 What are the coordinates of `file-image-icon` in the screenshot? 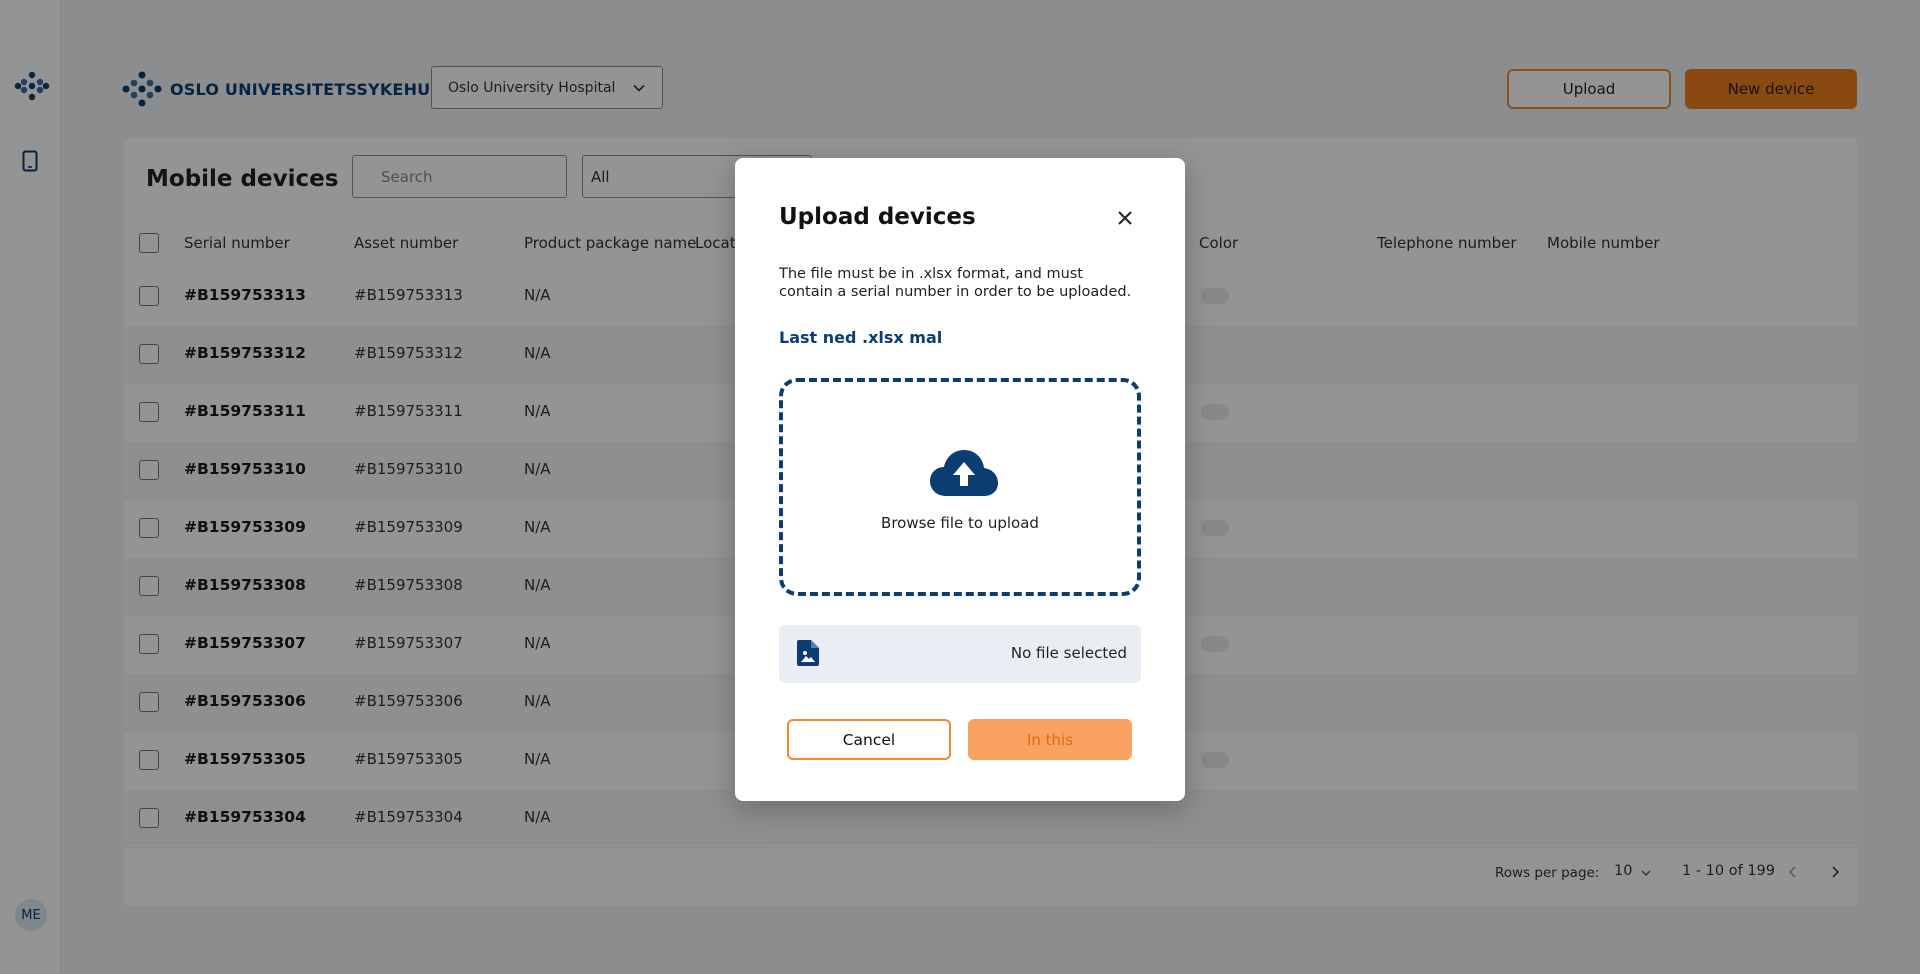 It's located at (808, 653).